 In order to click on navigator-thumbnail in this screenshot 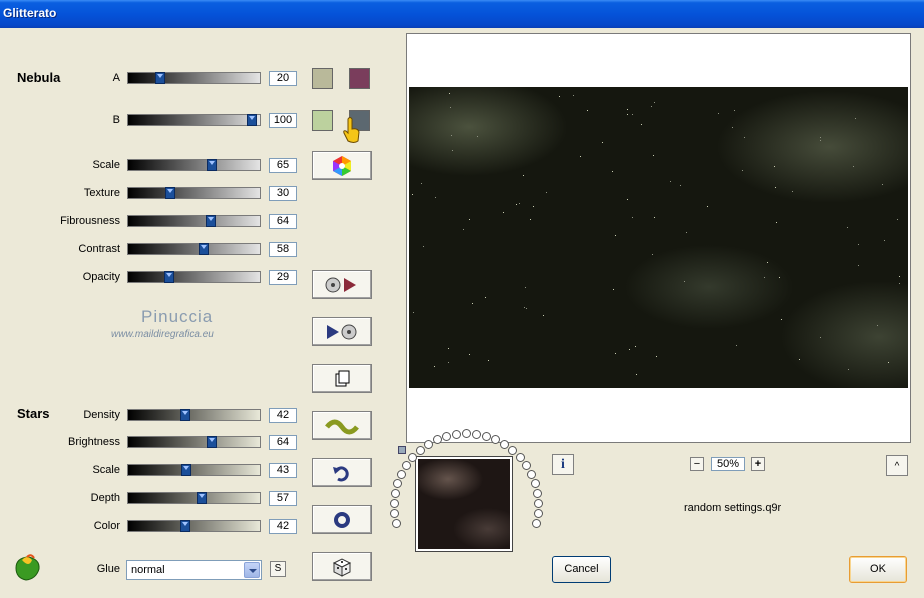, I will do `click(464, 504)`.